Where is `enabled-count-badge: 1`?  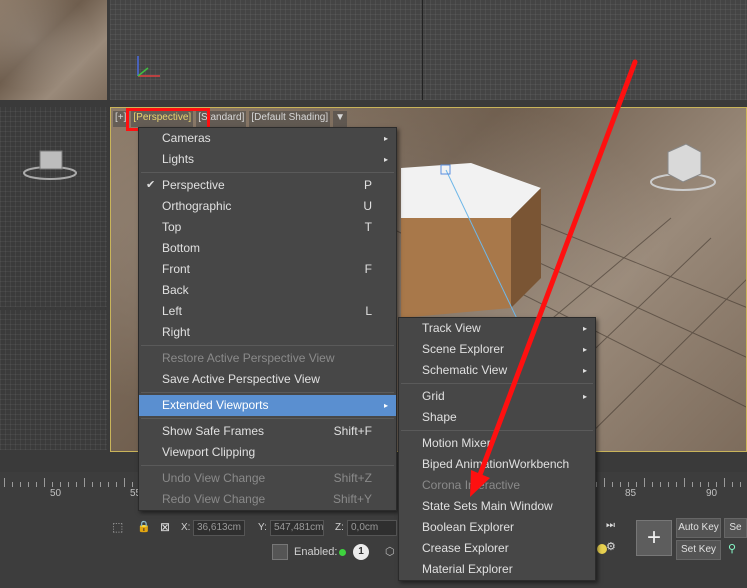 enabled-count-badge: 1 is located at coordinates (361, 552).